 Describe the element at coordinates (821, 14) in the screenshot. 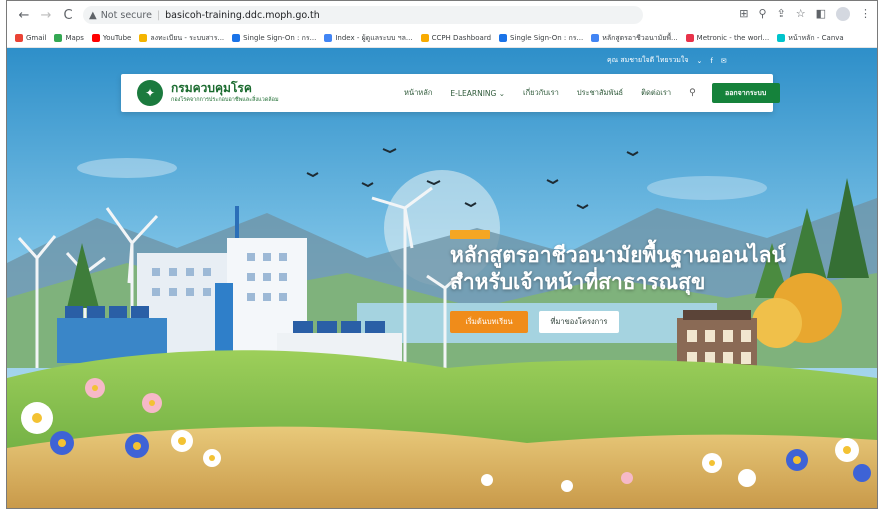

I see `side-panel-icon: ◧` at that location.